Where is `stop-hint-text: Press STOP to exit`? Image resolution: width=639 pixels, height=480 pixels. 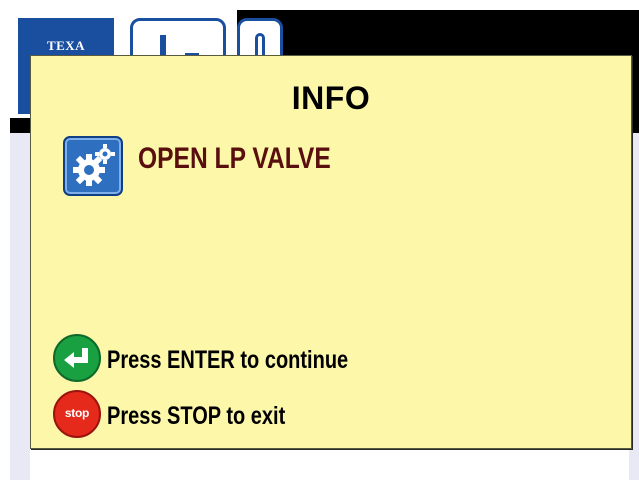
stop-hint-text: Press STOP to exit is located at coordinates (196, 416).